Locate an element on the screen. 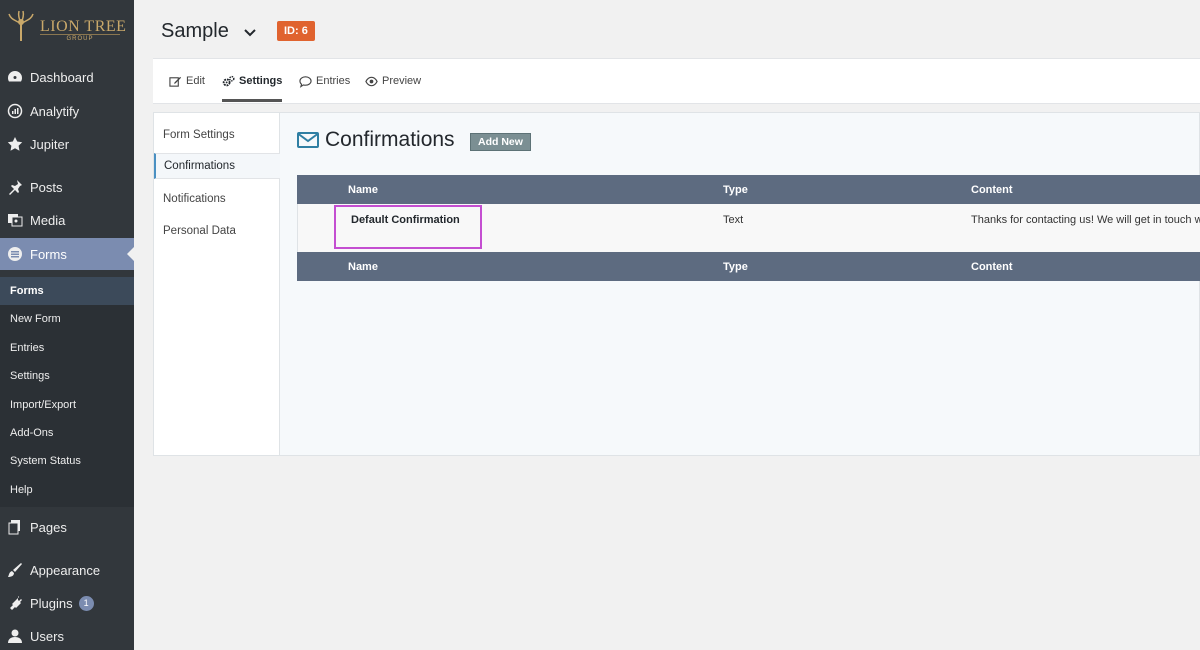 The height and width of the screenshot is (650, 1200). subnav-personal-data: Personal Data is located at coordinates (217, 231).